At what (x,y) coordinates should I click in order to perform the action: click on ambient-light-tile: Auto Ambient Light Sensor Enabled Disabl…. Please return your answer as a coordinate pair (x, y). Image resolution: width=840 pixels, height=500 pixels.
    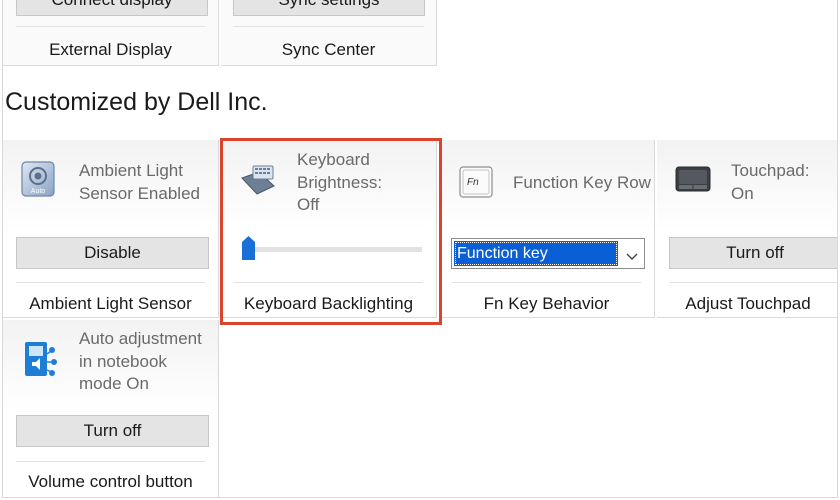
    Looking at the image, I should click on (111, 229).